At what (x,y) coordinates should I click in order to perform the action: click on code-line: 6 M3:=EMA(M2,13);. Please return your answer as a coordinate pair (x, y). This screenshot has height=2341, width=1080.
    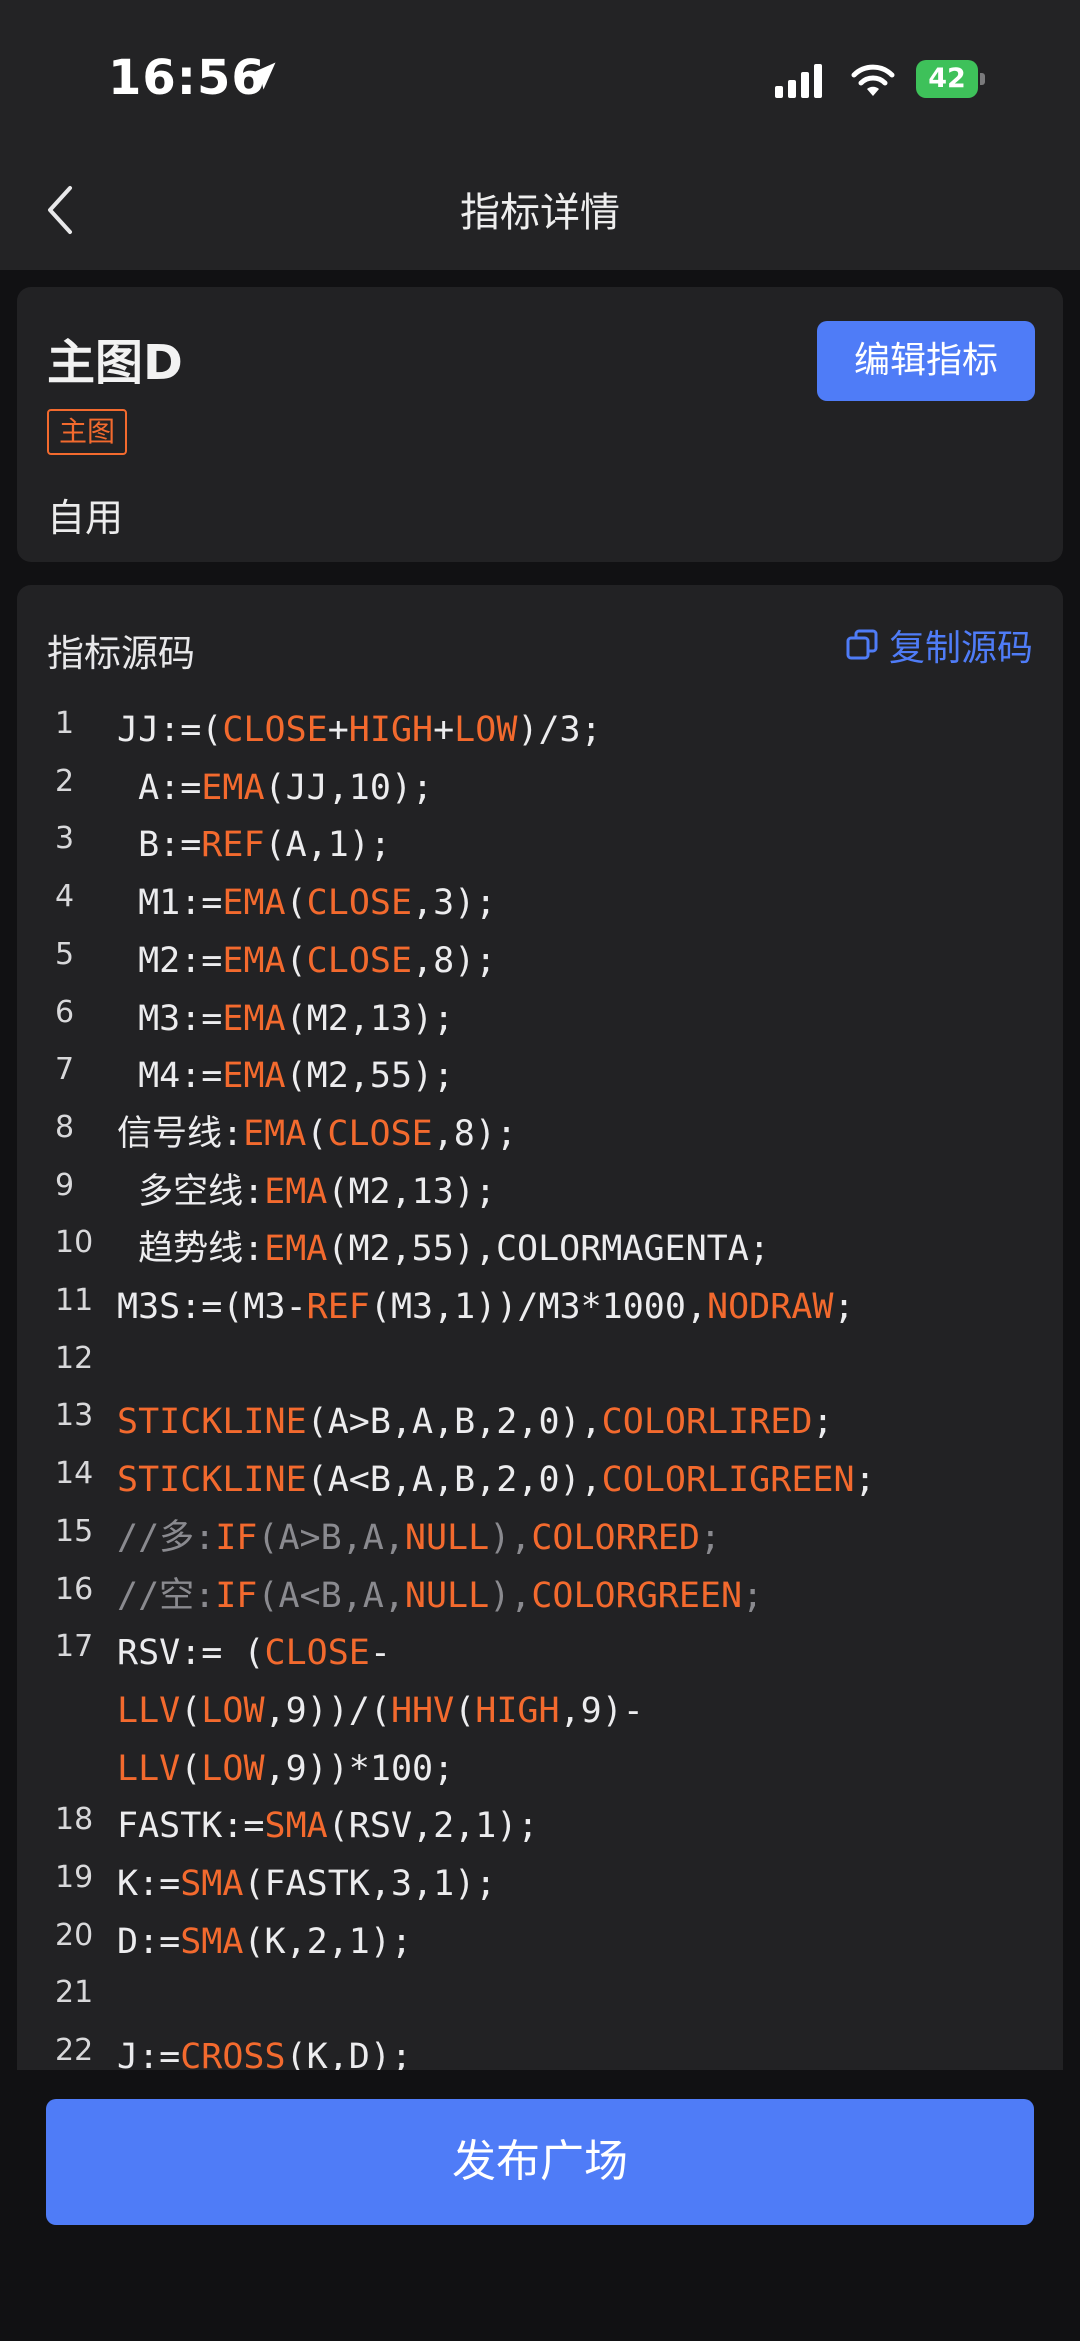
    Looking at the image, I should click on (540, 1020).